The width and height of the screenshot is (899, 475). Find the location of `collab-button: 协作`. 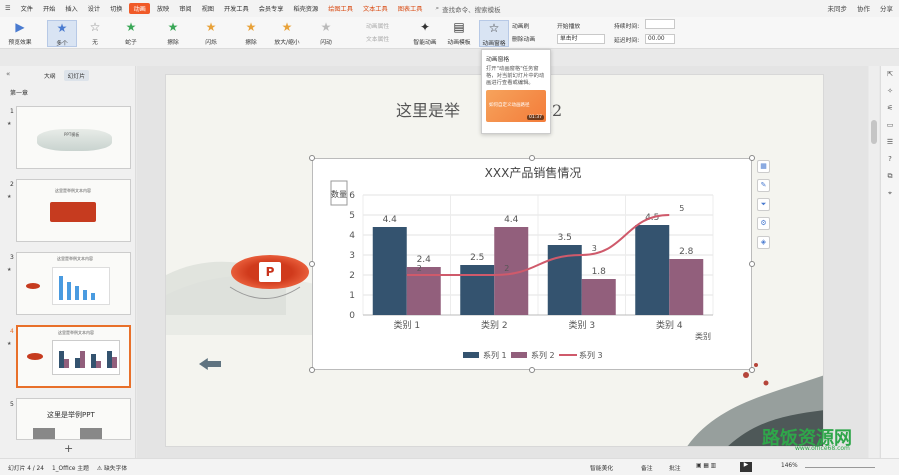

collab-button: 协作 is located at coordinates (863, 8).